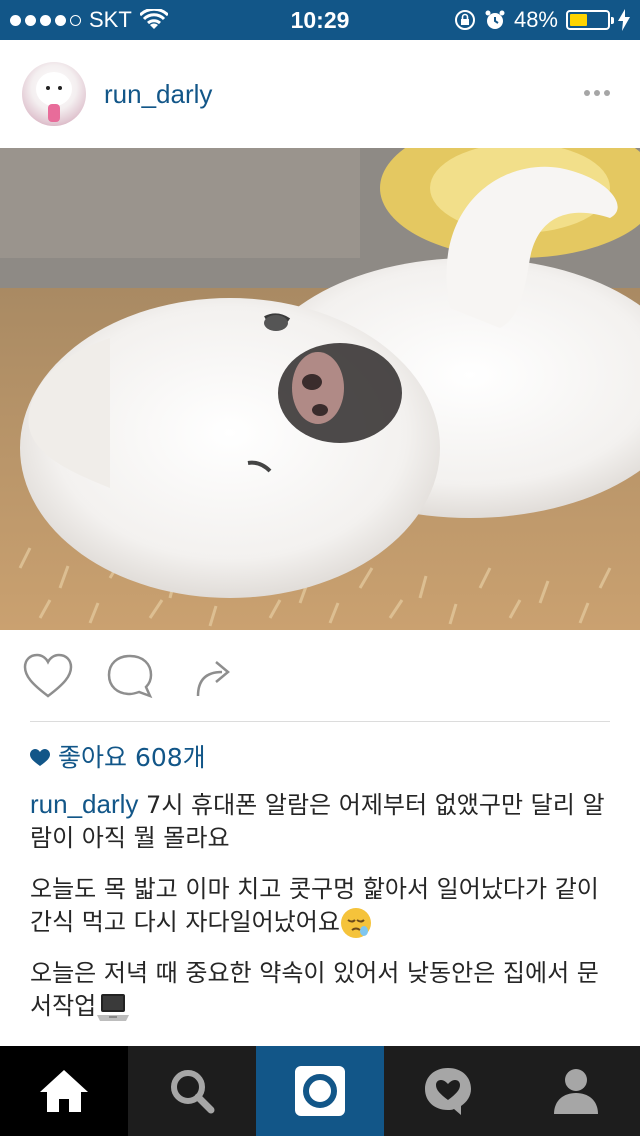 This screenshot has width=640, height=1136. What do you see at coordinates (355, 923) in the screenshot?
I see `sleepy-face-emoji-icon` at bounding box center [355, 923].